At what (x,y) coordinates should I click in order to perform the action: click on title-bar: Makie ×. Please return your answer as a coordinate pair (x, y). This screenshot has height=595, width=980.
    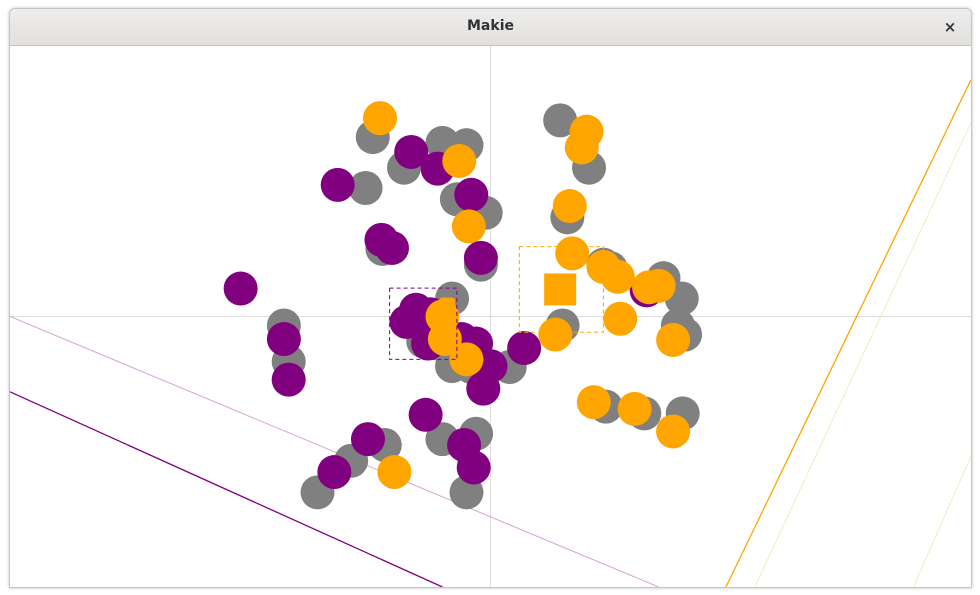
    Looking at the image, I should click on (490, 27).